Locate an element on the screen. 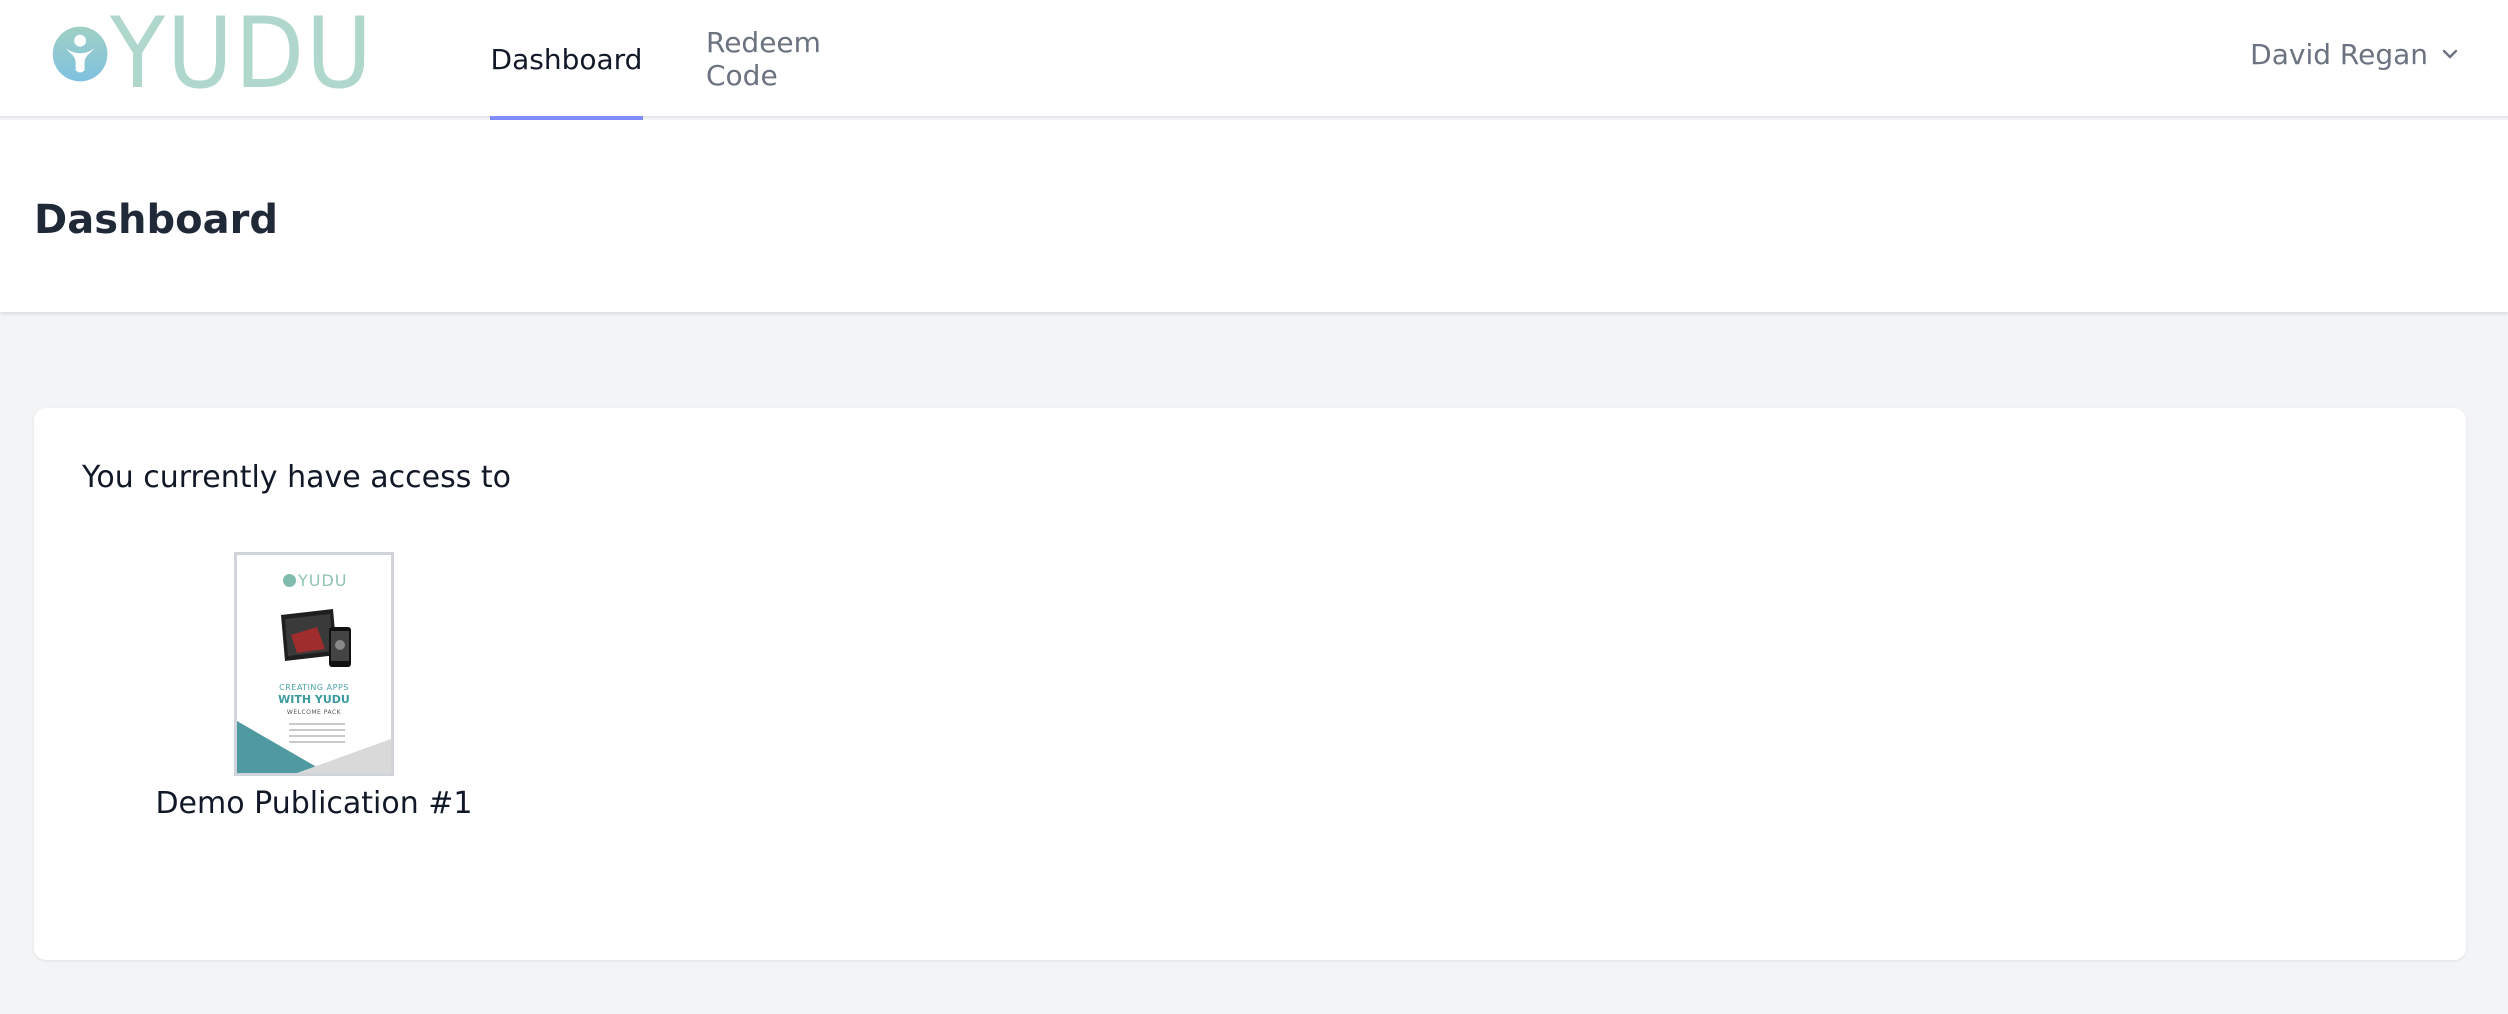  cover-logo-icon is located at coordinates (289, 580).